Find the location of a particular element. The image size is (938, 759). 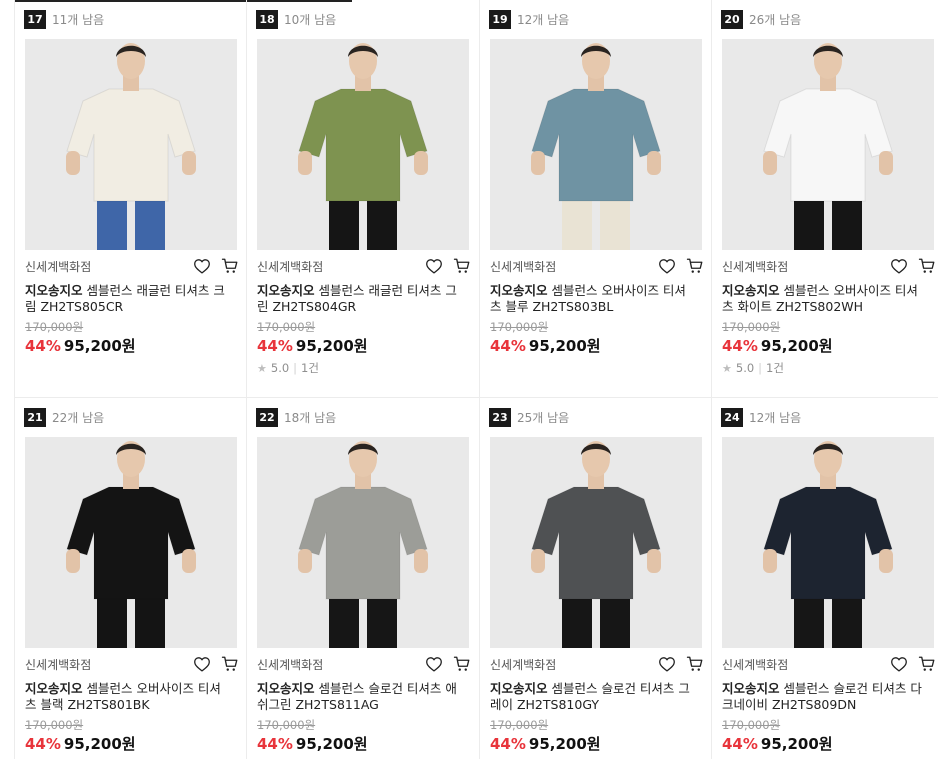

stock-remaining: 22개 남음 is located at coordinates (78, 417).